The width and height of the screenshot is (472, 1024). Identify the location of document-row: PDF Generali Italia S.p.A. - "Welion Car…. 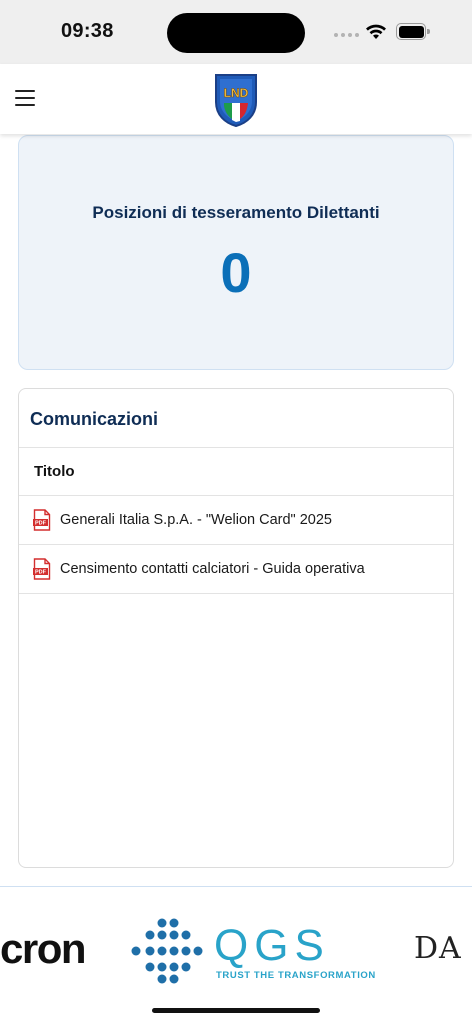
(236, 520).